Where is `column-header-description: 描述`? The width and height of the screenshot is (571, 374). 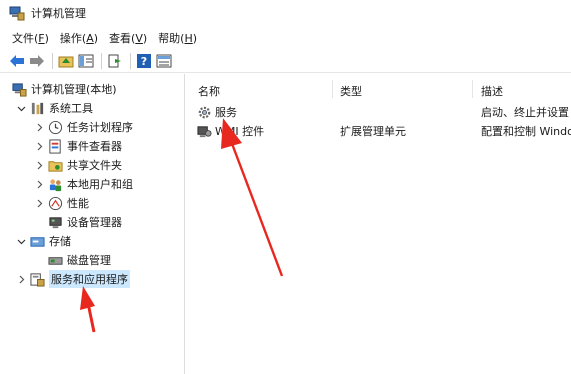
column-header-description: 描述 is located at coordinates (492, 91).